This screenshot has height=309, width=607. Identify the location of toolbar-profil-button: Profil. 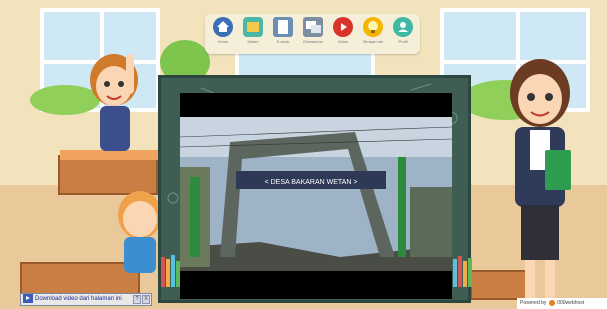
(403, 35).